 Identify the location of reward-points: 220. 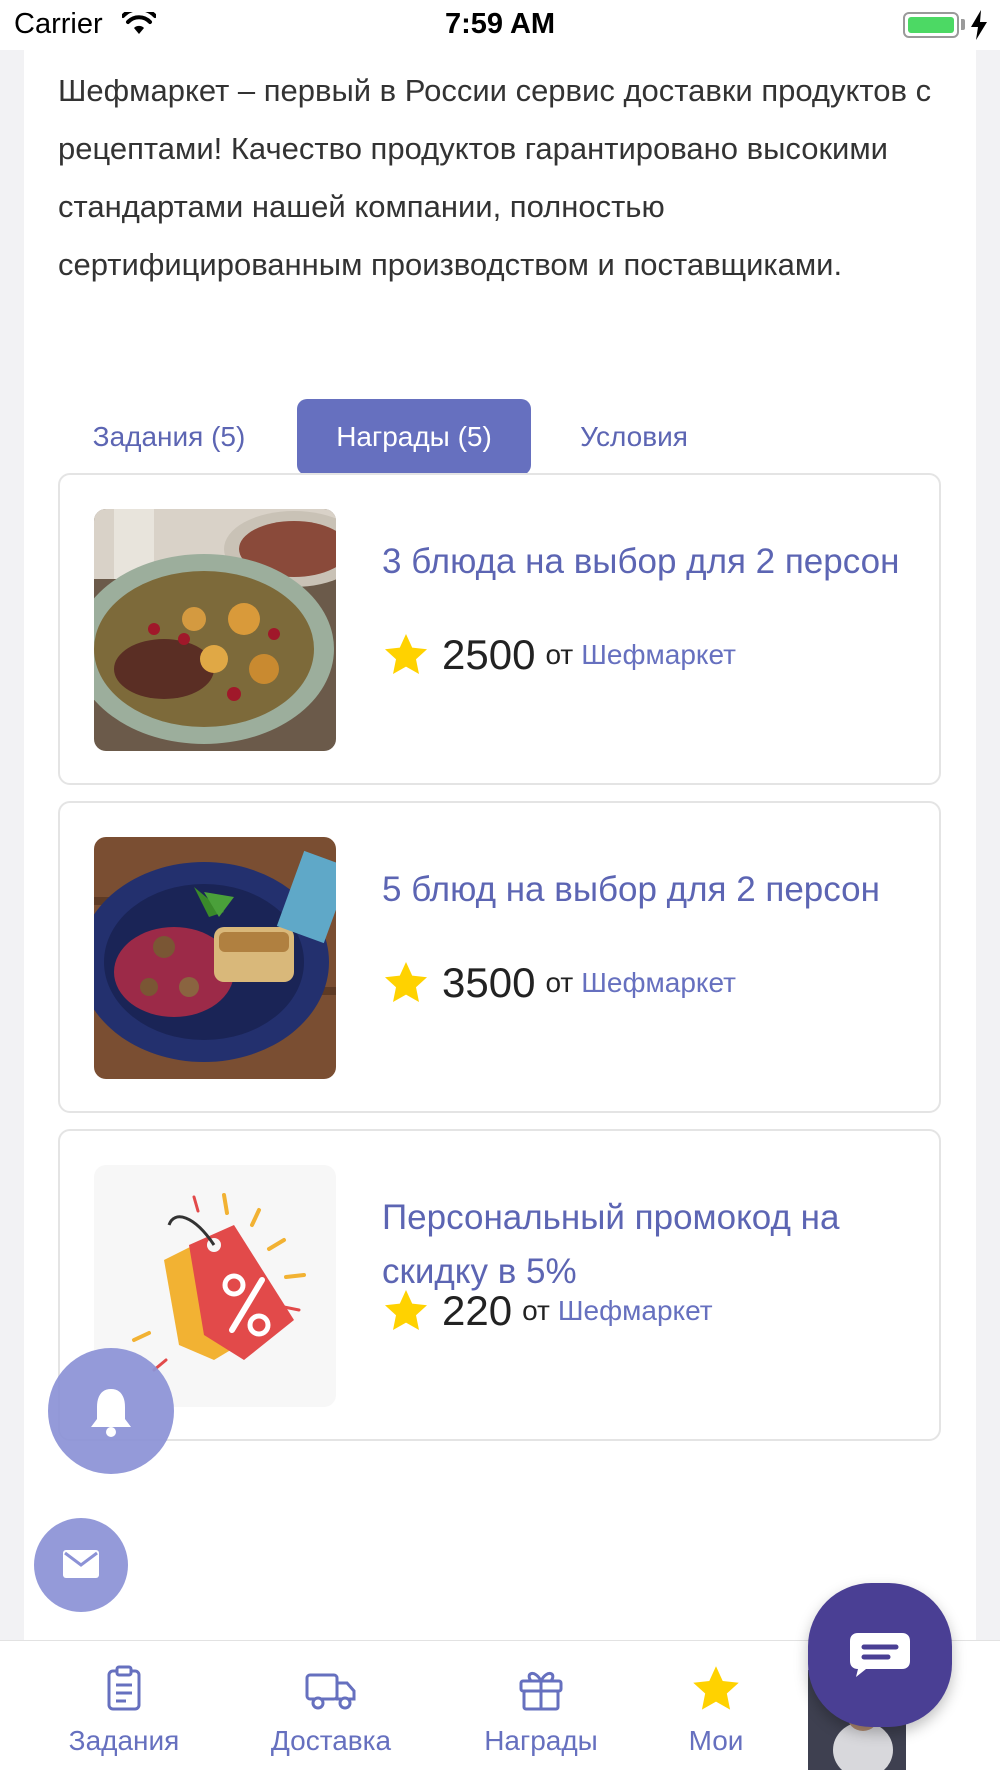
(477, 1310).